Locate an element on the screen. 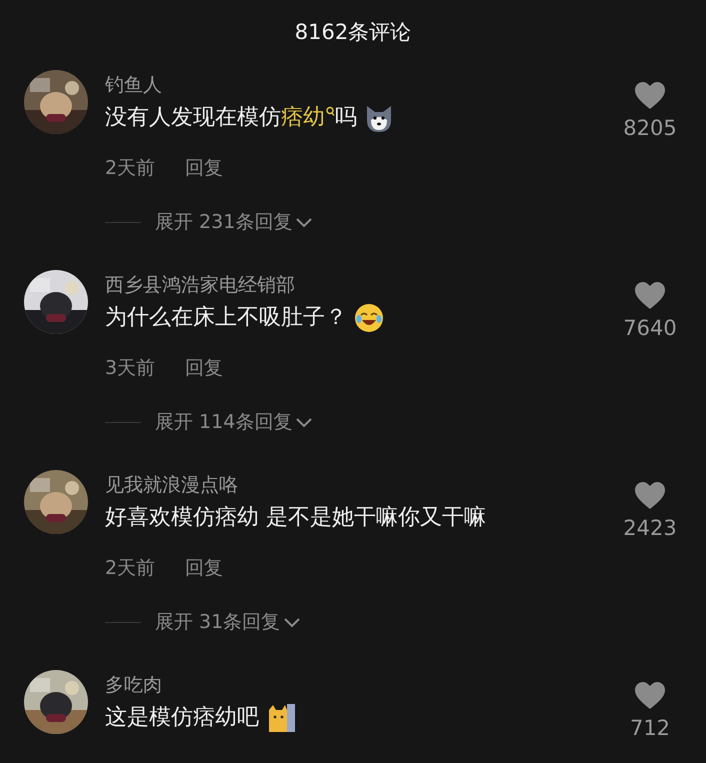  comment-text: 没有人发现在模仿痞幼 吗 is located at coordinates (231, 118).